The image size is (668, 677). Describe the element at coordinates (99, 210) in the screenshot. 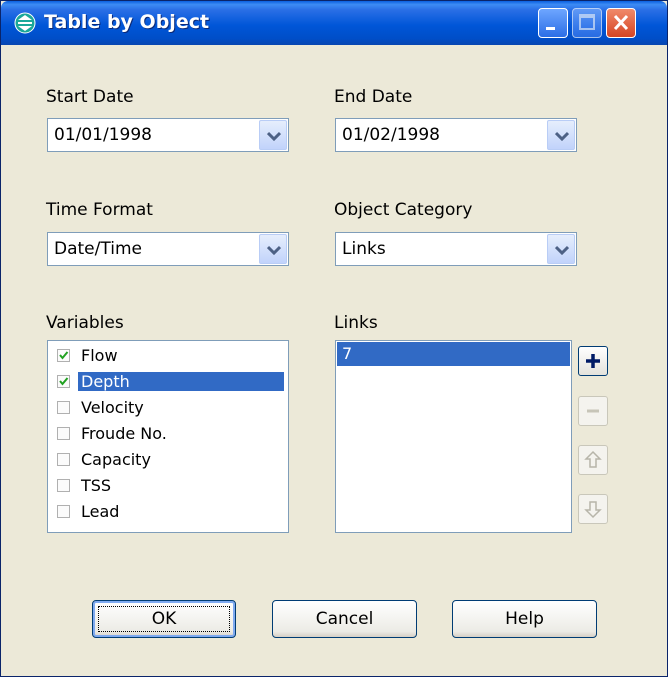

I see `time-format-label: Time Format` at that location.